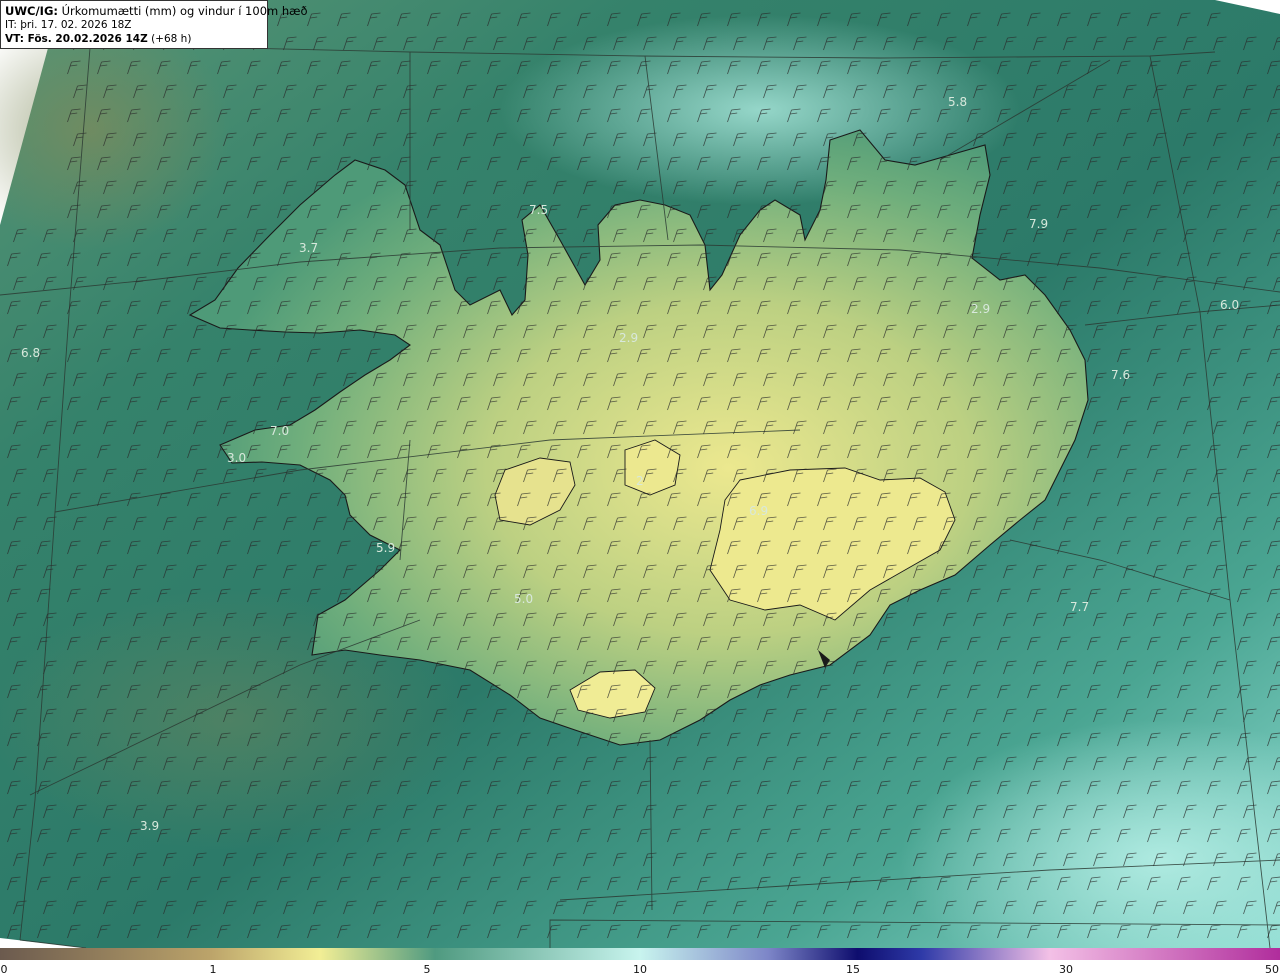 The width and height of the screenshot is (1280, 978). I want to click on value-label: 6.9, so click(758, 511).